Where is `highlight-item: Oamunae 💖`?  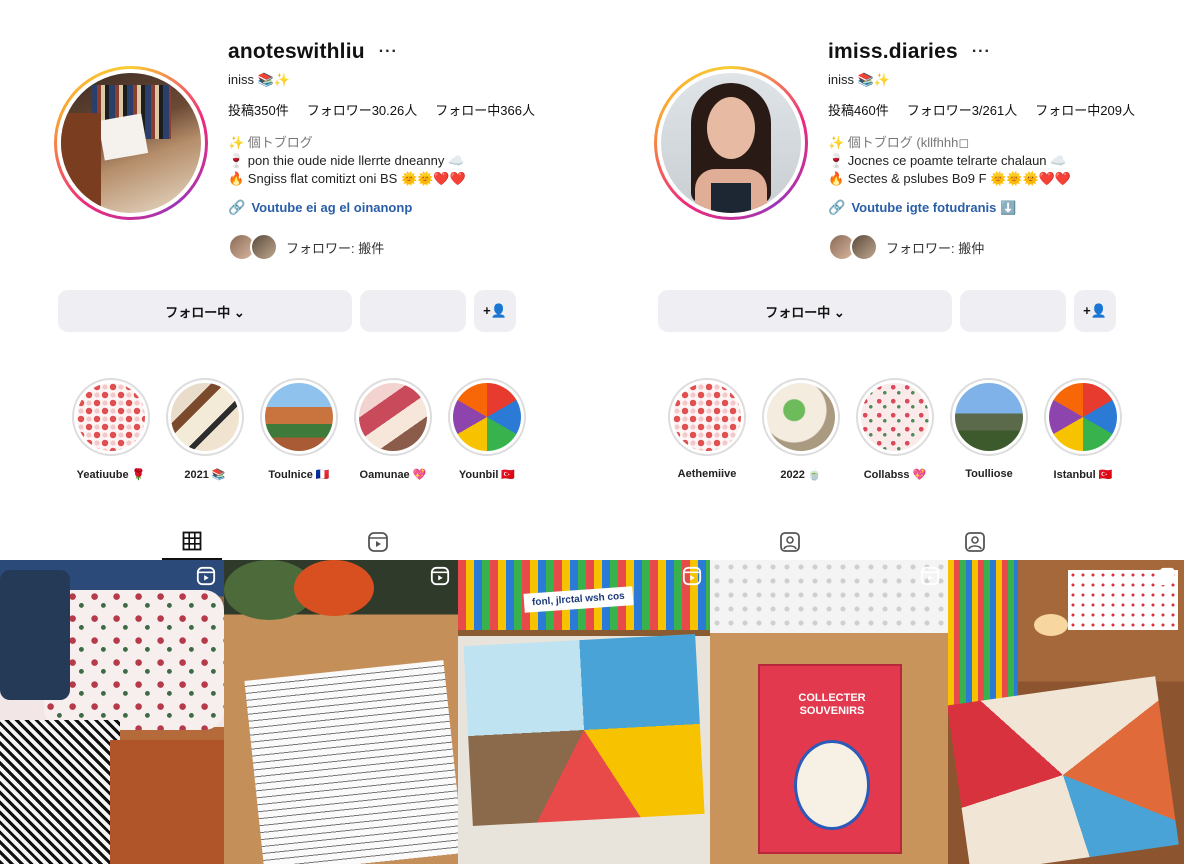
highlight-item: Oamunae 💖 is located at coordinates (393, 429).